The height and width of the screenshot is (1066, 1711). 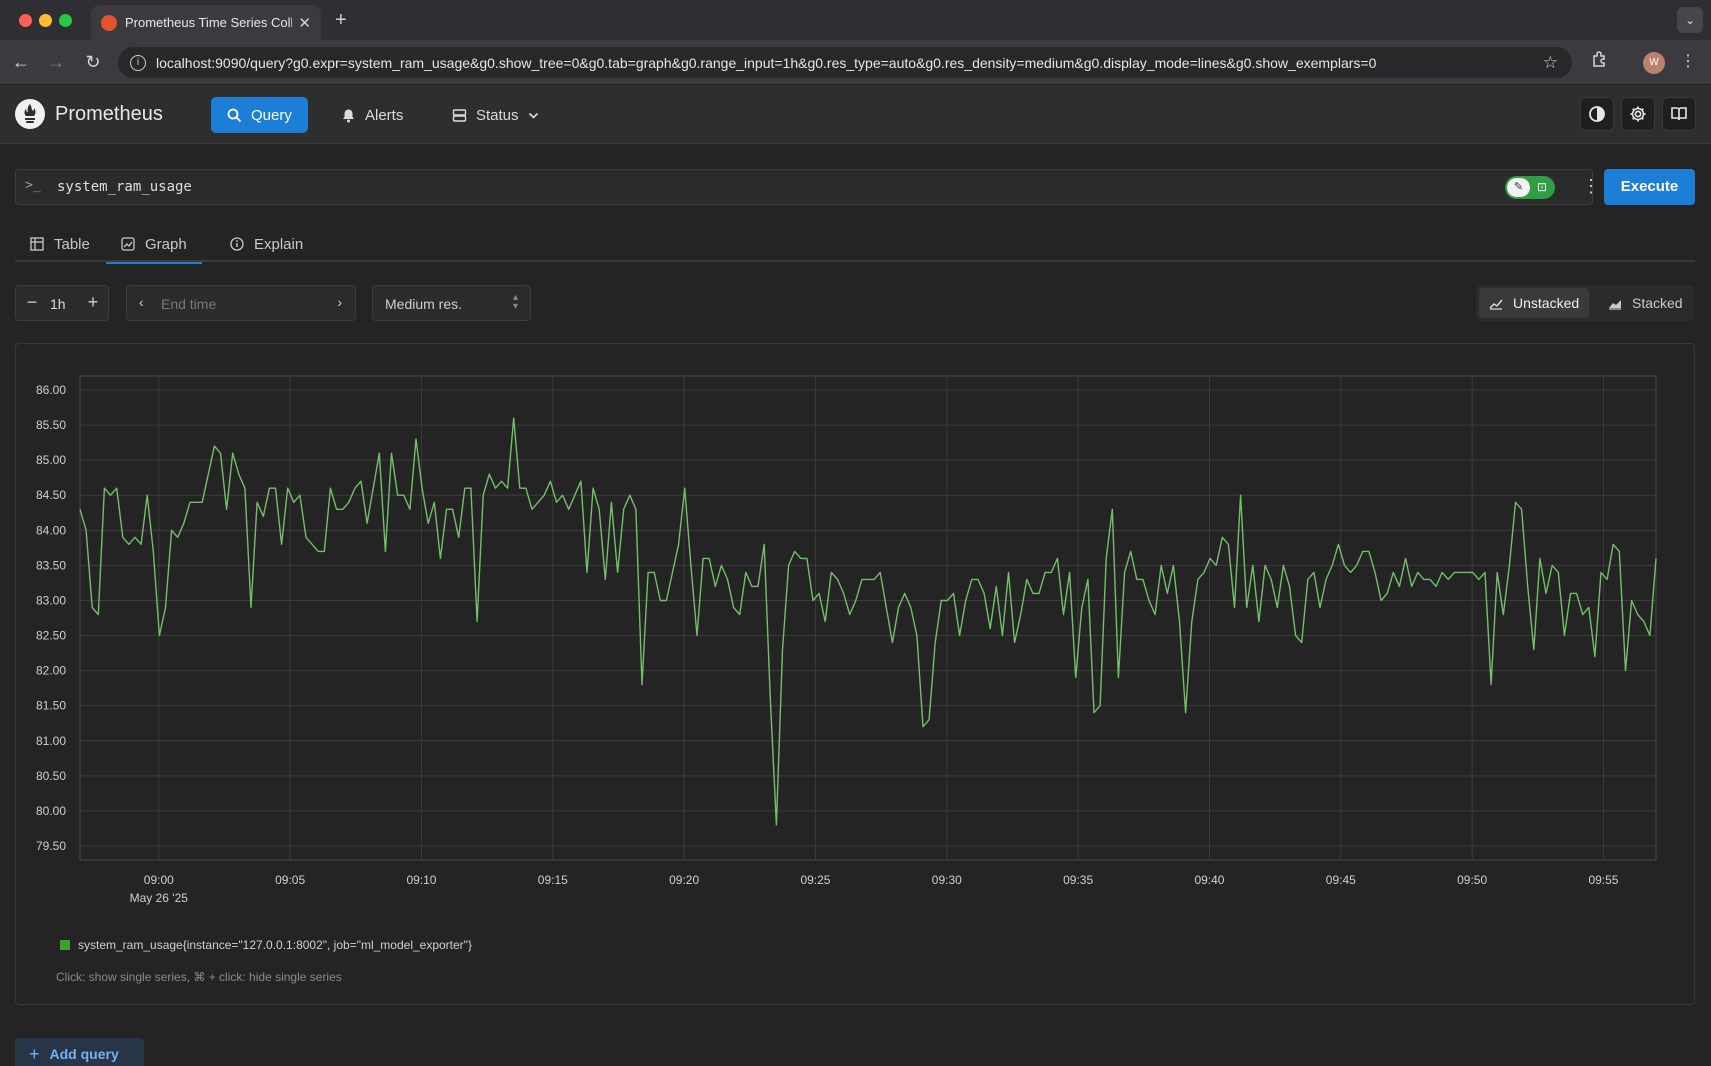 What do you see at coordinates (33, 185) in the screenshot?
I see `terminal-prompt-icon: >_` at bounding box center [33, 185].